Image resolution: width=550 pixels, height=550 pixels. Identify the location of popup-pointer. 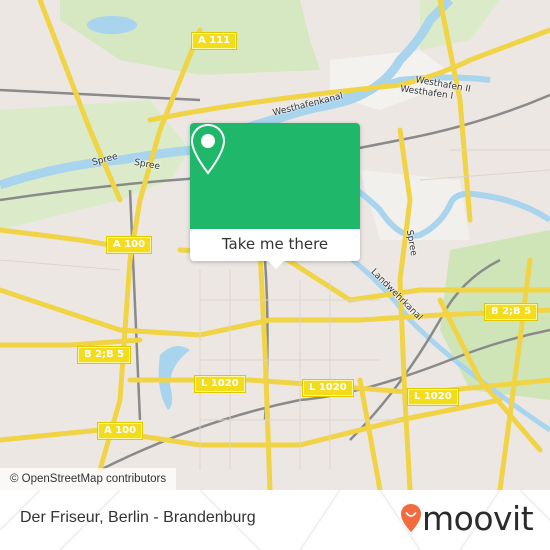
(276, 265).